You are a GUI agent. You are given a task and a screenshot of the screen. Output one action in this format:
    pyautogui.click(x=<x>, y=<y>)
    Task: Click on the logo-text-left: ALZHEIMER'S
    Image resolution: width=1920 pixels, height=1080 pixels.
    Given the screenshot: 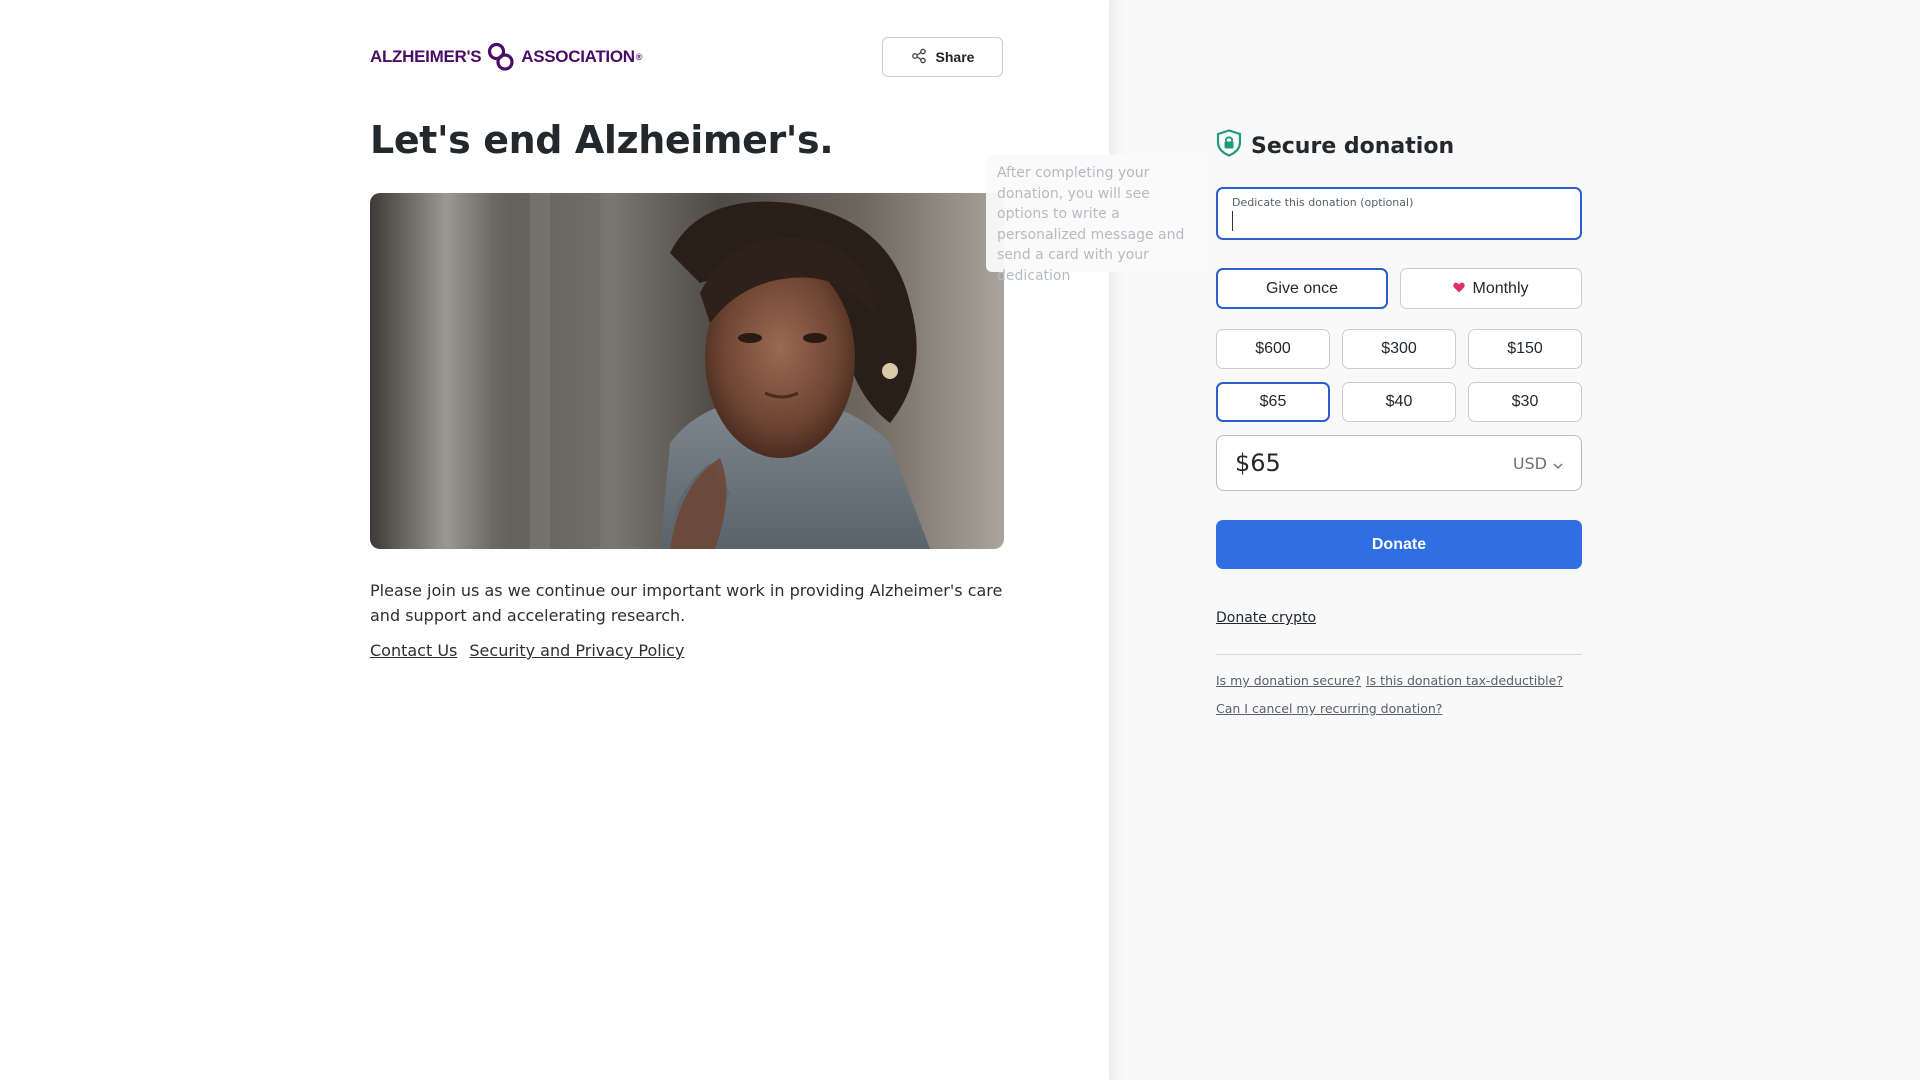 What is the action you would take?
    pyautogui.click(x=426, y=56)
    